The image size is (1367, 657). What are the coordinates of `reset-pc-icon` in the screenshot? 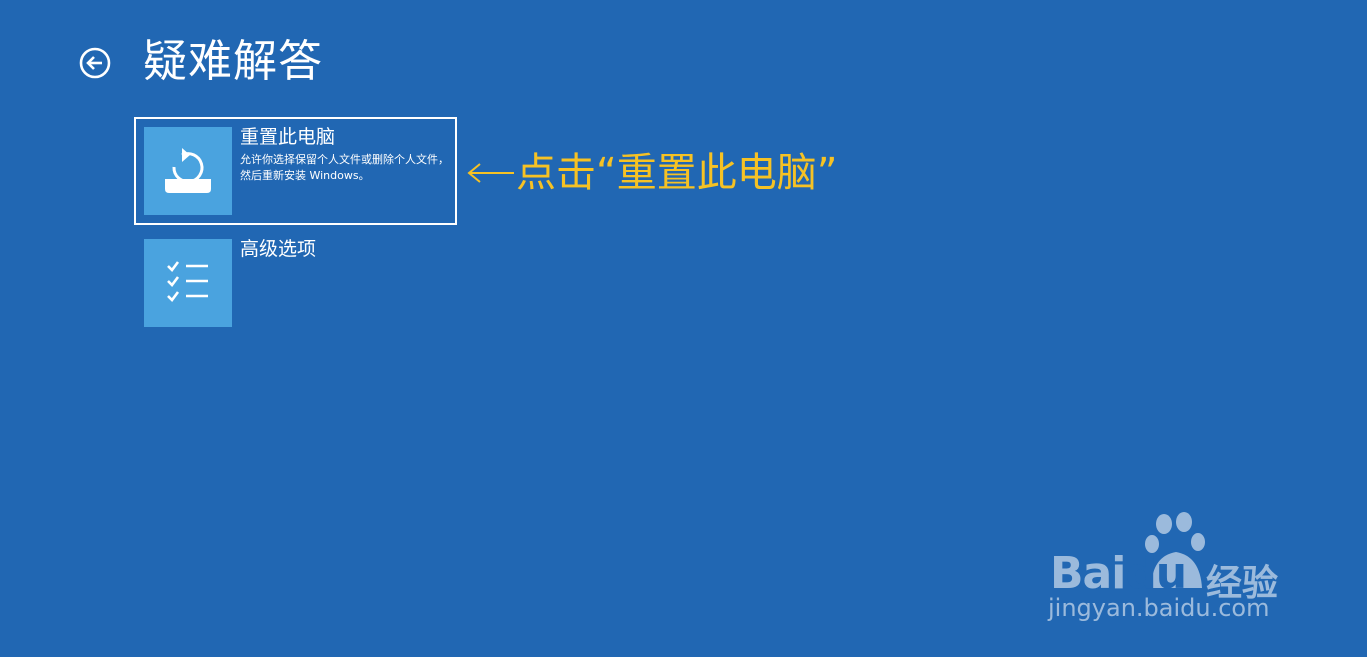 It's located at (188, 170).